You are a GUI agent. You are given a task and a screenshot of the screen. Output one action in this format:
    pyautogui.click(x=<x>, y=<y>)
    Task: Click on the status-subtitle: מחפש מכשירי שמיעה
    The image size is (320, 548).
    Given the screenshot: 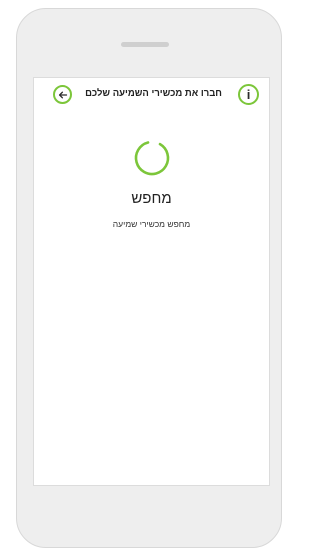 What is the action you would take?
    pyautogui.click(x=151, y=224)
    